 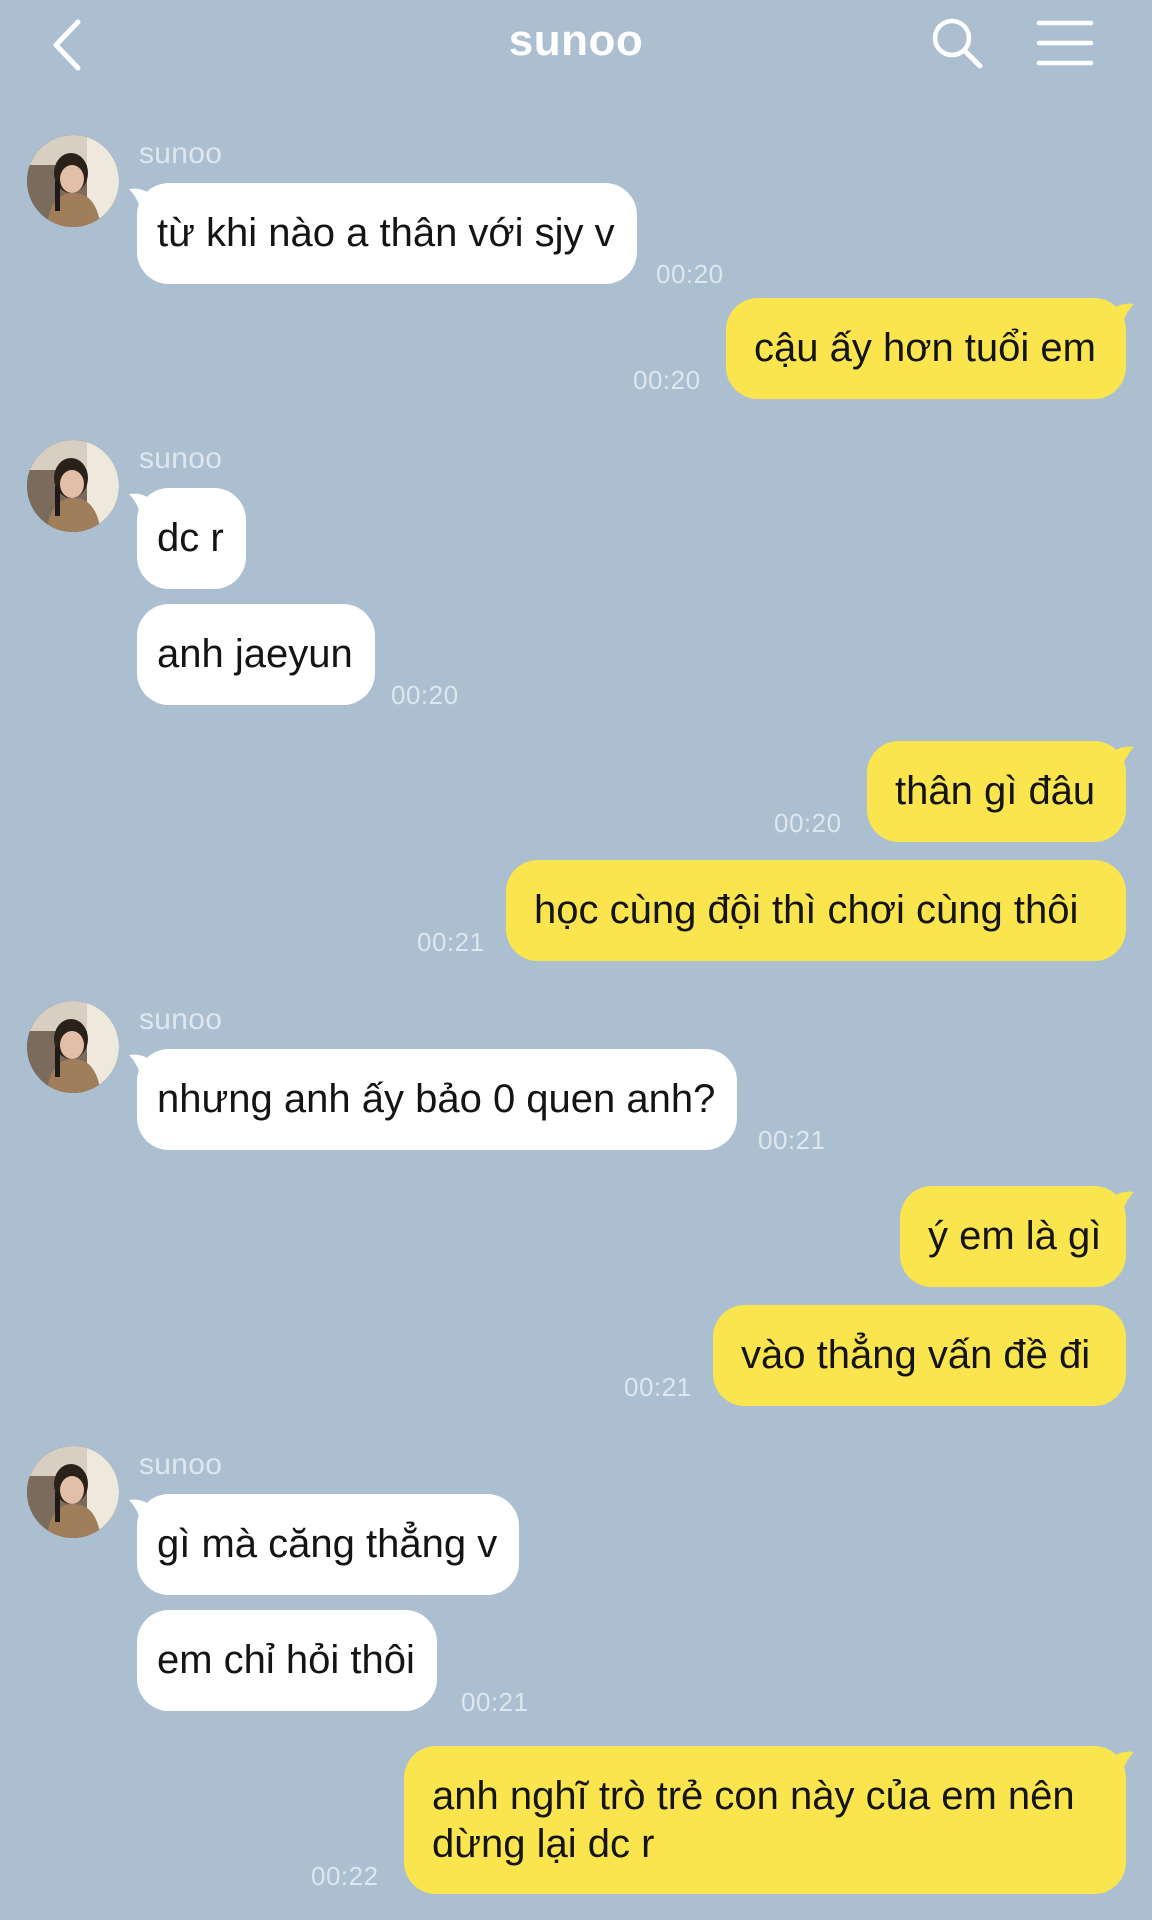 I want to click on outgoing-message-bubble: cậu ấy hơn tuổi em, so click(x=930, y=348).